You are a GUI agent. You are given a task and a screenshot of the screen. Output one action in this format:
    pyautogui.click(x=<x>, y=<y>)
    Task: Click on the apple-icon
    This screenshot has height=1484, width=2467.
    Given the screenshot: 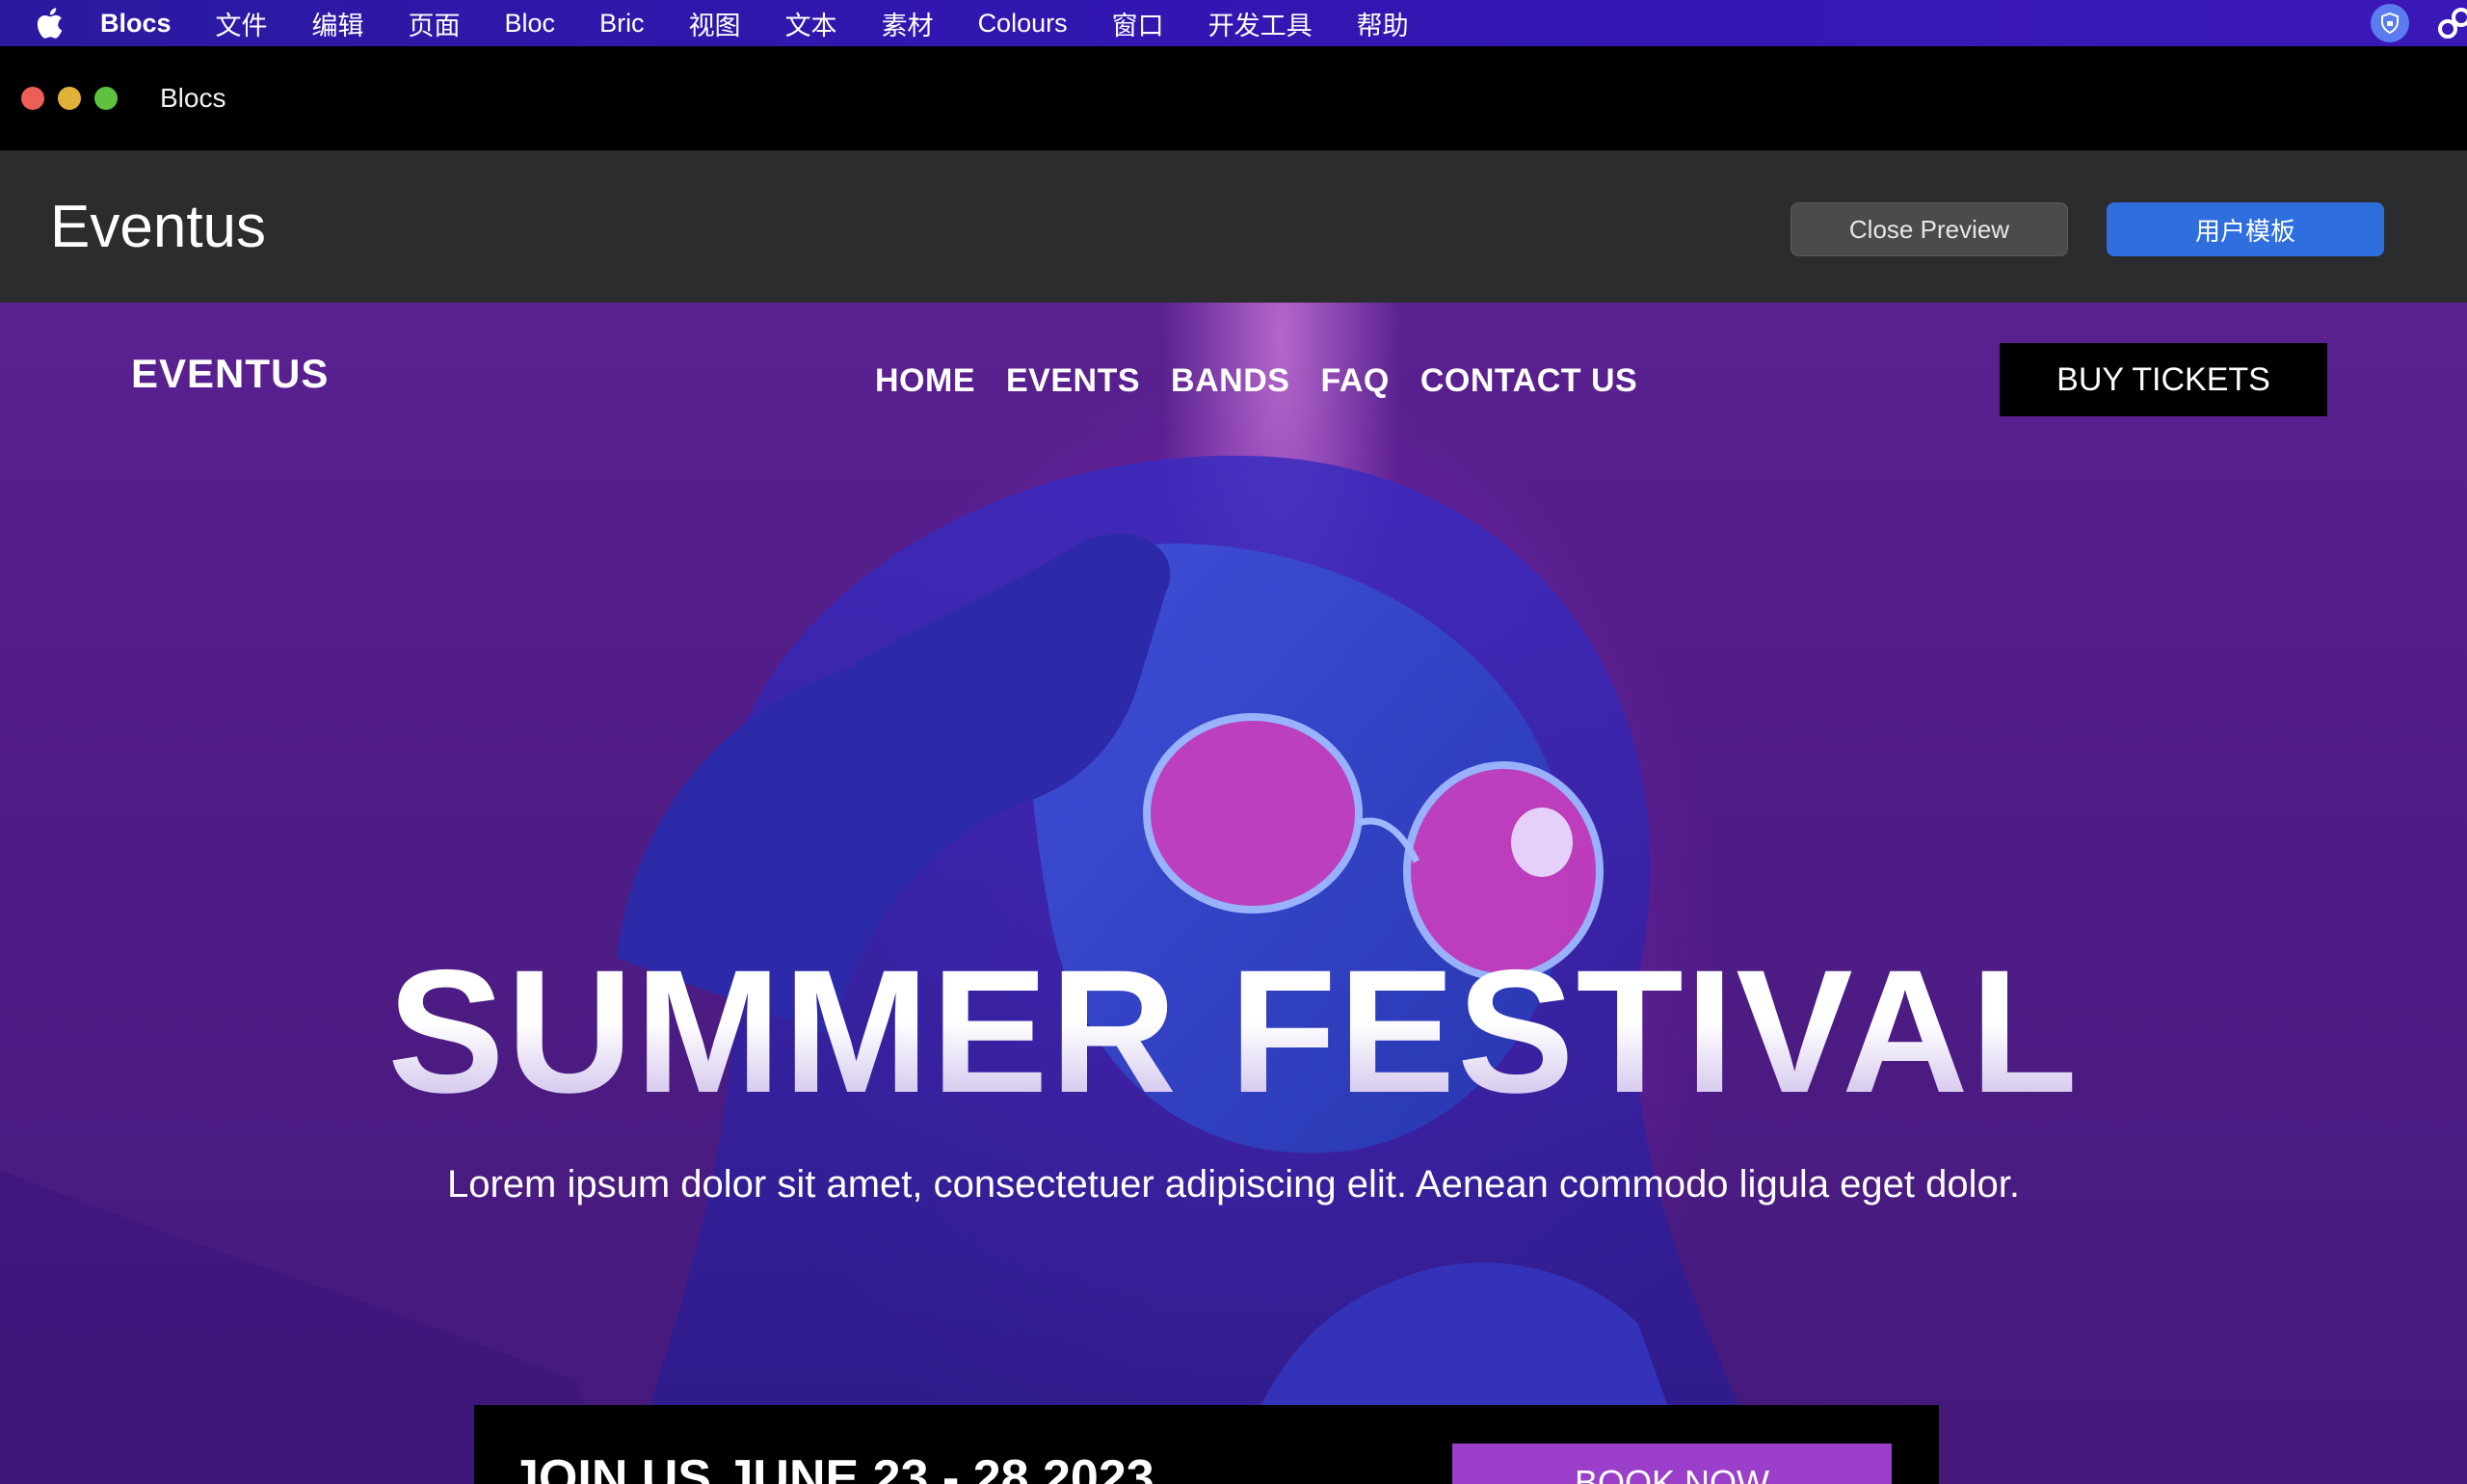 What is the action you would take?
    pyautogui.click(x=49, y=23)
    